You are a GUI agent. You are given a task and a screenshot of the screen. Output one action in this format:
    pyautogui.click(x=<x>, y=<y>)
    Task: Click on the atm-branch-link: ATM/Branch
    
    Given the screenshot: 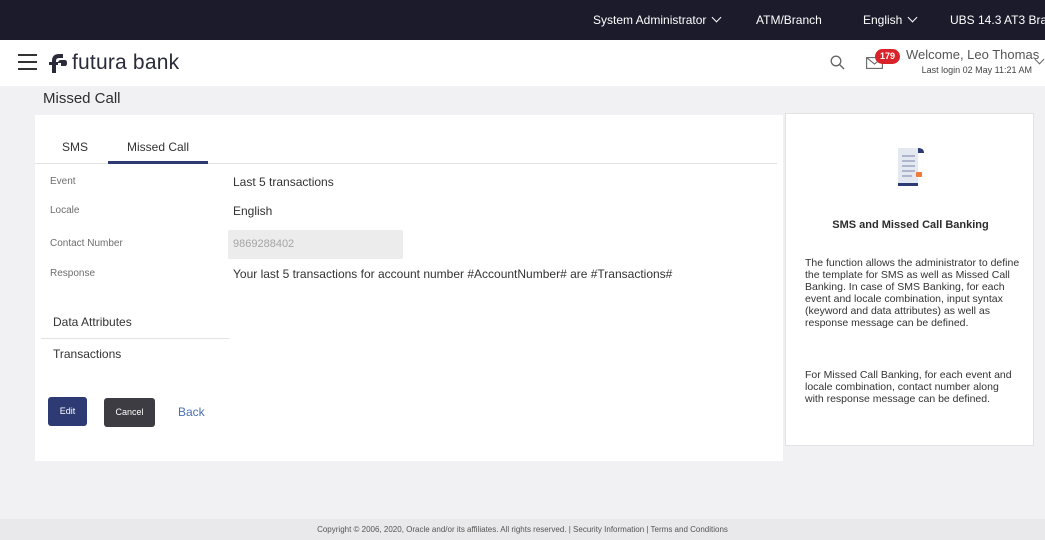 What is the action you would take?
    pyautogui.click(x=789, y=20)
    